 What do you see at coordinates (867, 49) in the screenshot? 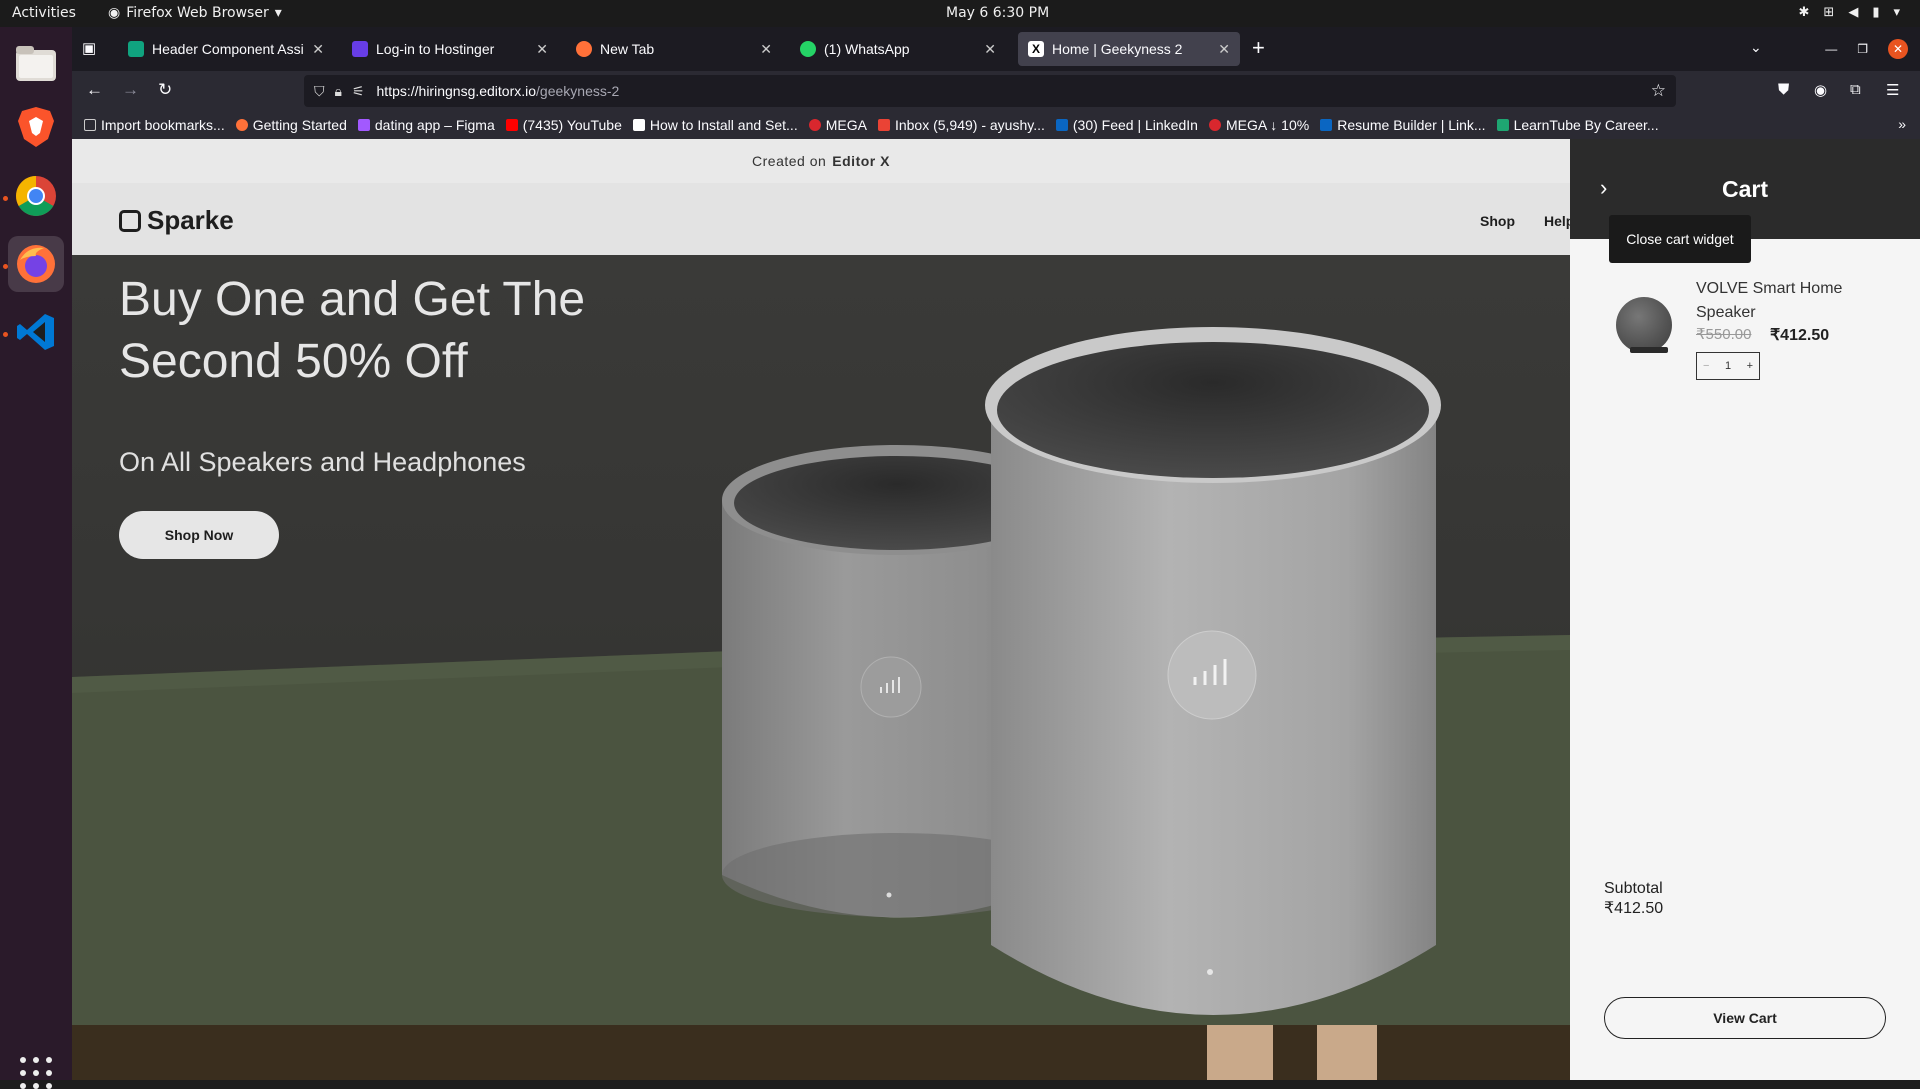
I see `tab-title: (1) WhatsApp` at bounding box center [867, 49].